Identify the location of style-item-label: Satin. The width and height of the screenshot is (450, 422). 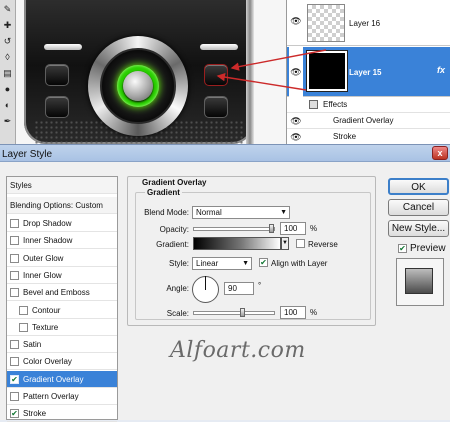
(32, 345).